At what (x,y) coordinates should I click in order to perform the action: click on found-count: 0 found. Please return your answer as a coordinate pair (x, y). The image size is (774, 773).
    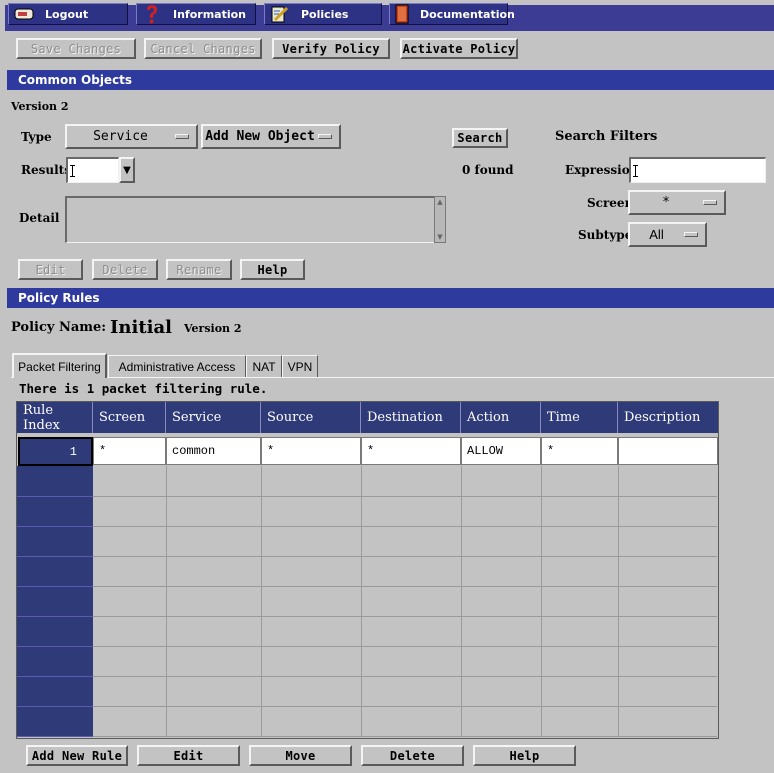
    Looking at the image, I should click on (488, 170).